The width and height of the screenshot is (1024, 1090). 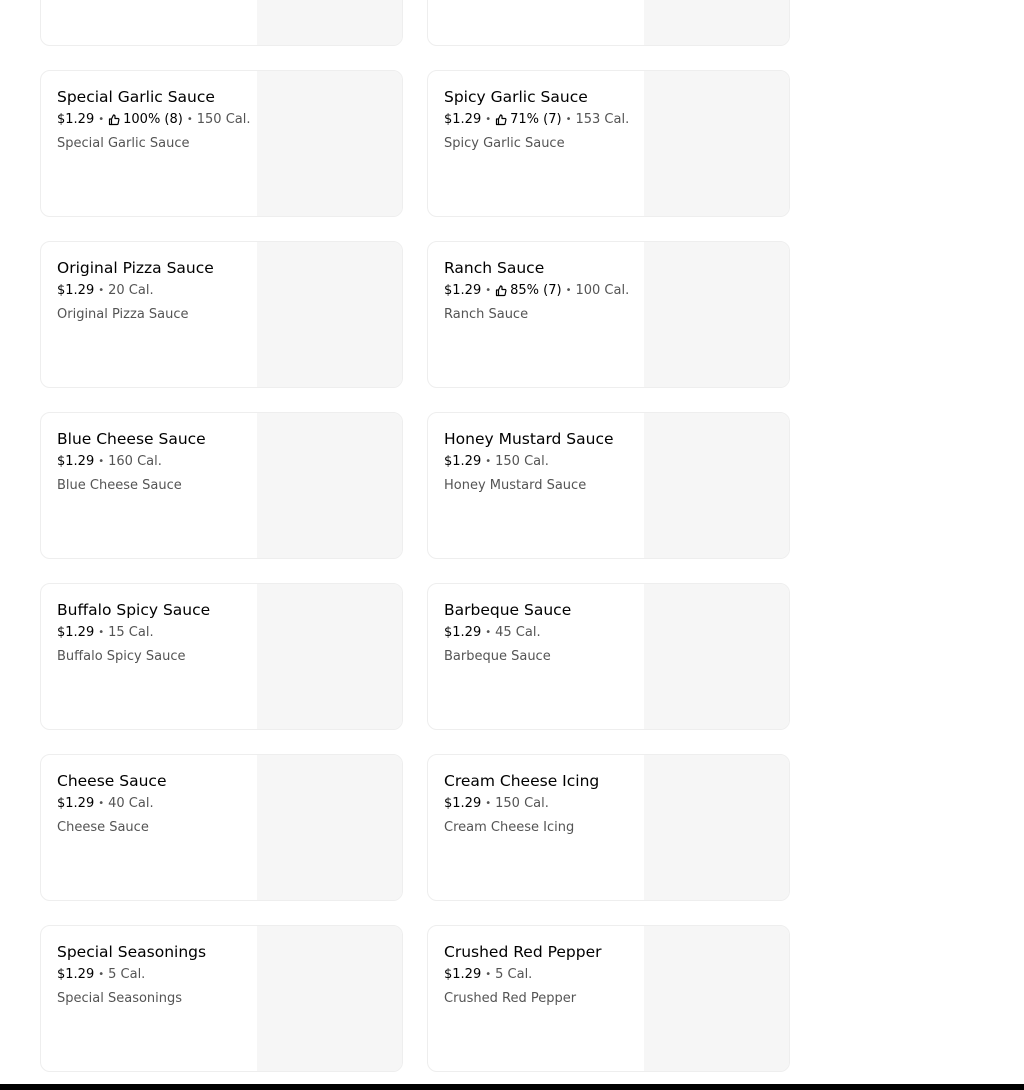 I want to click on item-description: Ranch Sauce, so click(x=486, y=314).